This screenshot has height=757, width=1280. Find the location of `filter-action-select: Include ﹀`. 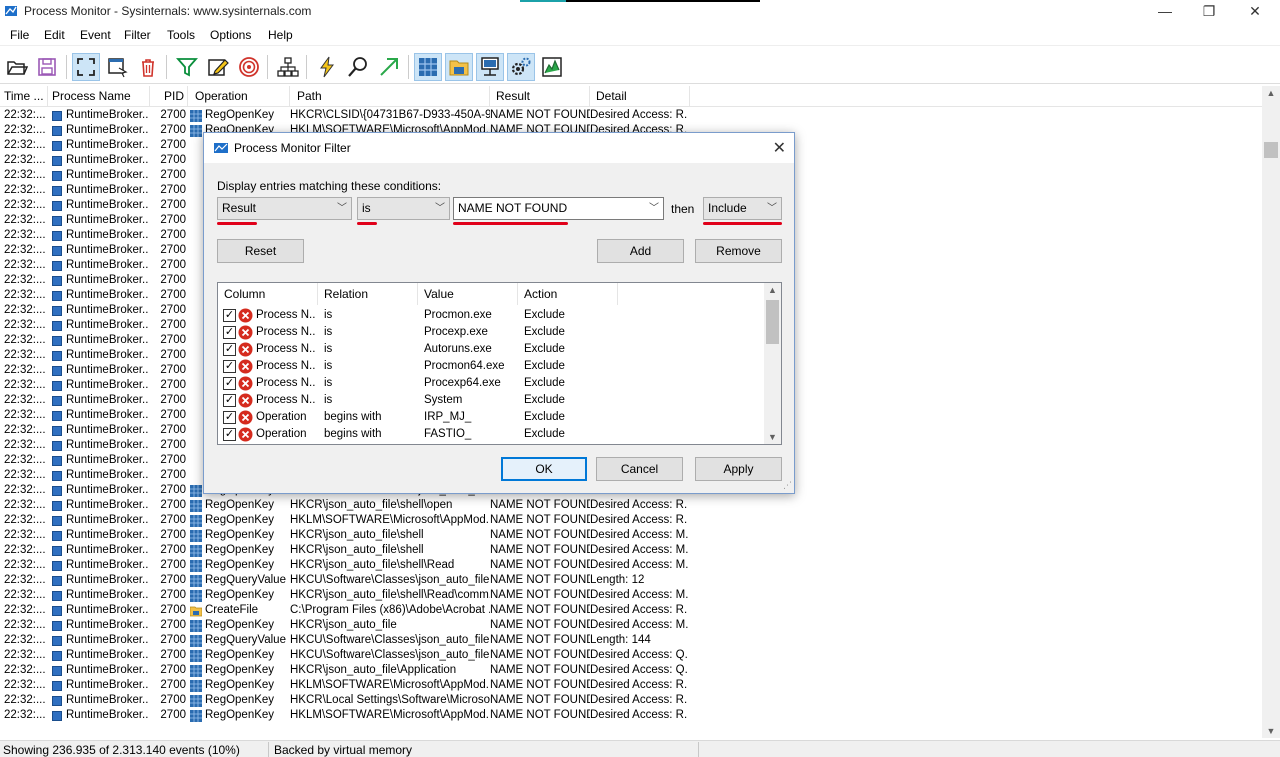

filter-action-select: Include ﹀ is located at coordinates (742, 208).